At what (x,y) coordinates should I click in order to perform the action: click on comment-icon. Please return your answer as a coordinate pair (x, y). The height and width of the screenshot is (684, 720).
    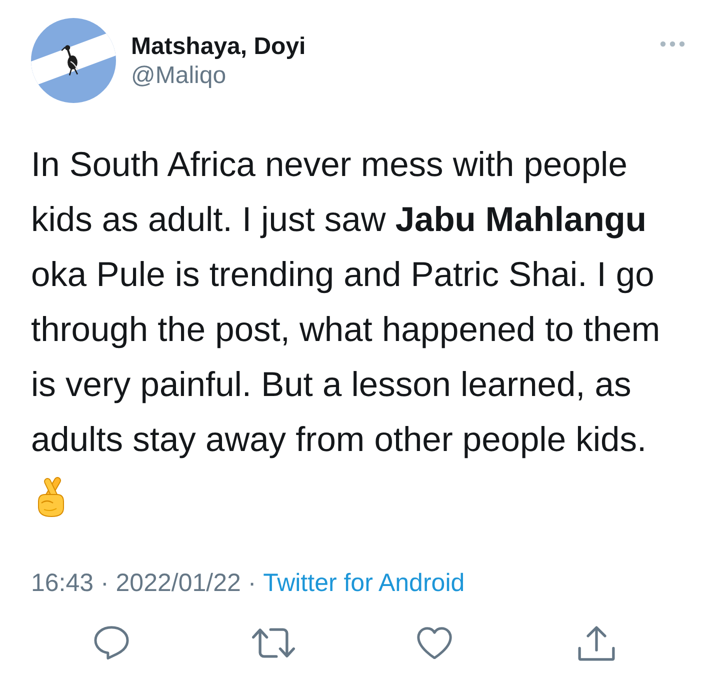
    Looking at the image, I should click on (112, 643).